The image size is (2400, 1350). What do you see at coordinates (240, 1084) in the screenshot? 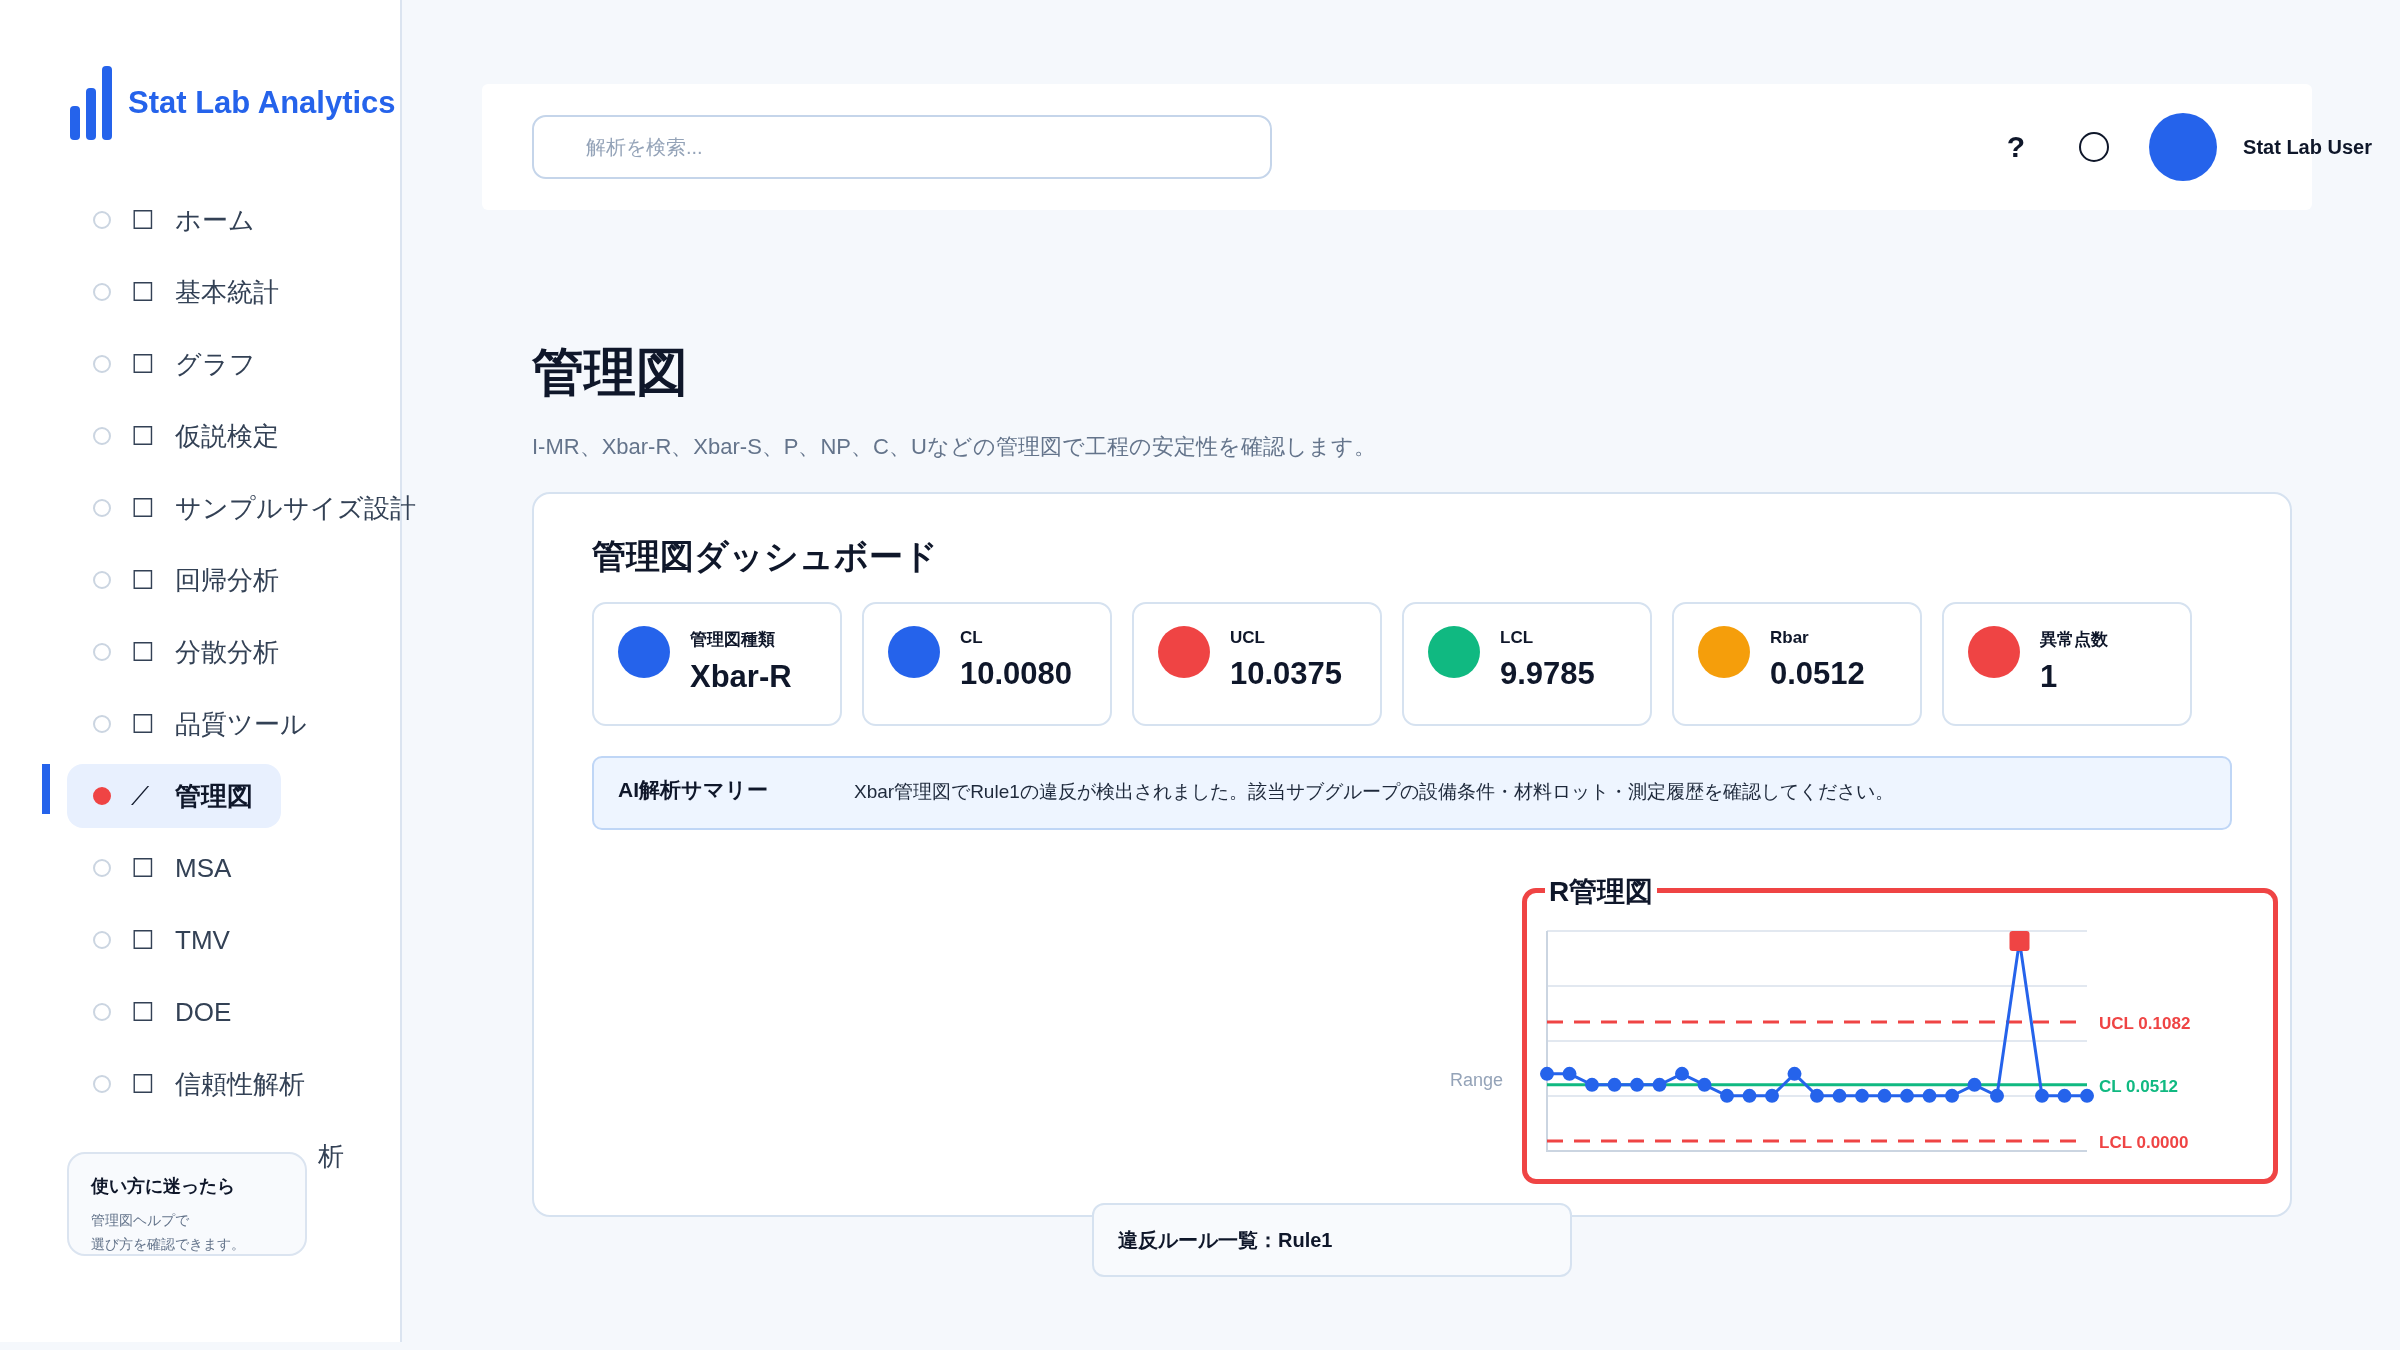
I see `nav-item-label: 信頼性解析` at bounding box center [240, 1084].